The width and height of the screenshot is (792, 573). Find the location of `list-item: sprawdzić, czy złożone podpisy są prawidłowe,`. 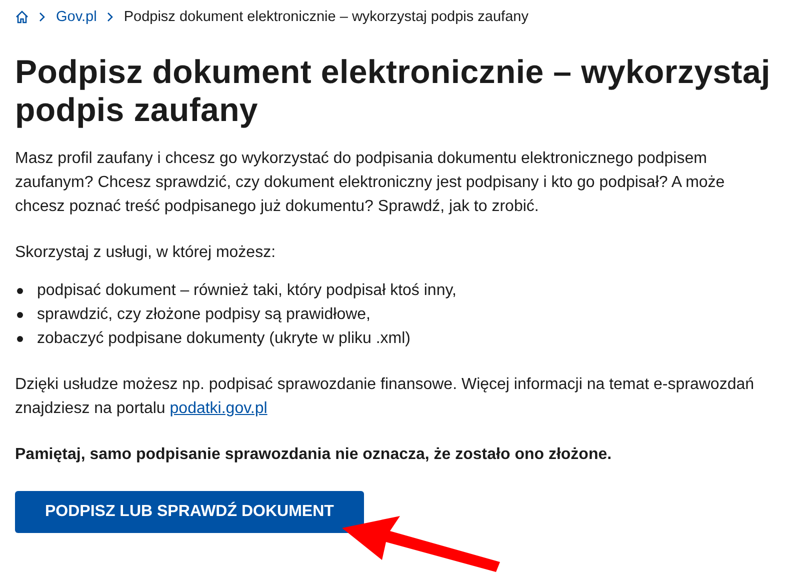

list-item: sprawdzić, czy złożone podpisy są prawidłowe, is located at coordinates (203, 315).